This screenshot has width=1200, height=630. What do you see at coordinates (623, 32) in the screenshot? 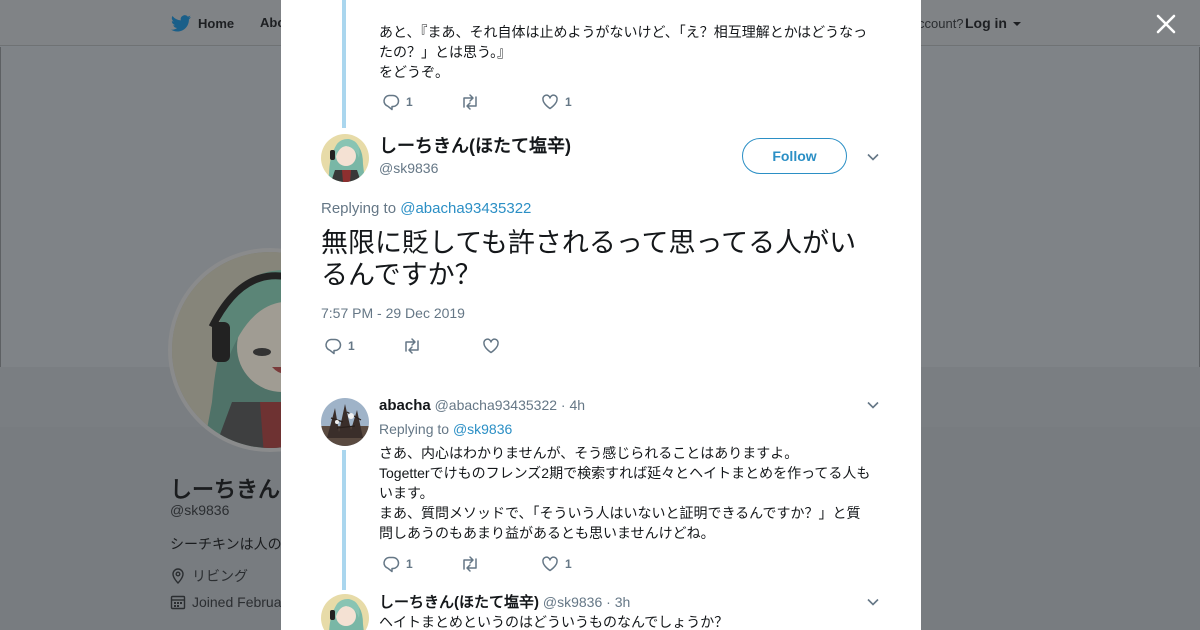
I see `previous-tweet-line-1: あと、『まあ、それ自体は止めようがないけど、「え？相互理解とかはどうなっ` at bounding box center [623, 32].